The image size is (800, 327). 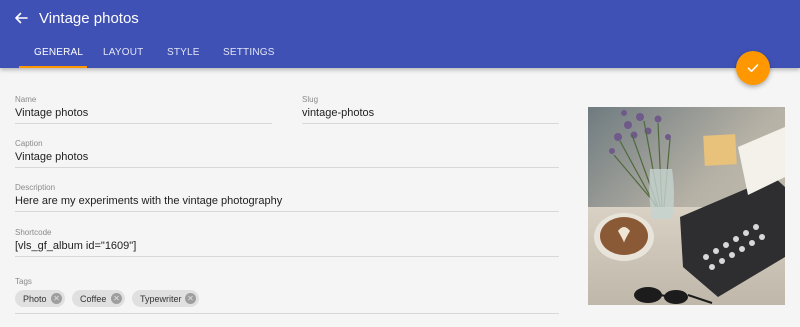 I want to click on slug-input: vintage-photos, so click(x=338, y=113).